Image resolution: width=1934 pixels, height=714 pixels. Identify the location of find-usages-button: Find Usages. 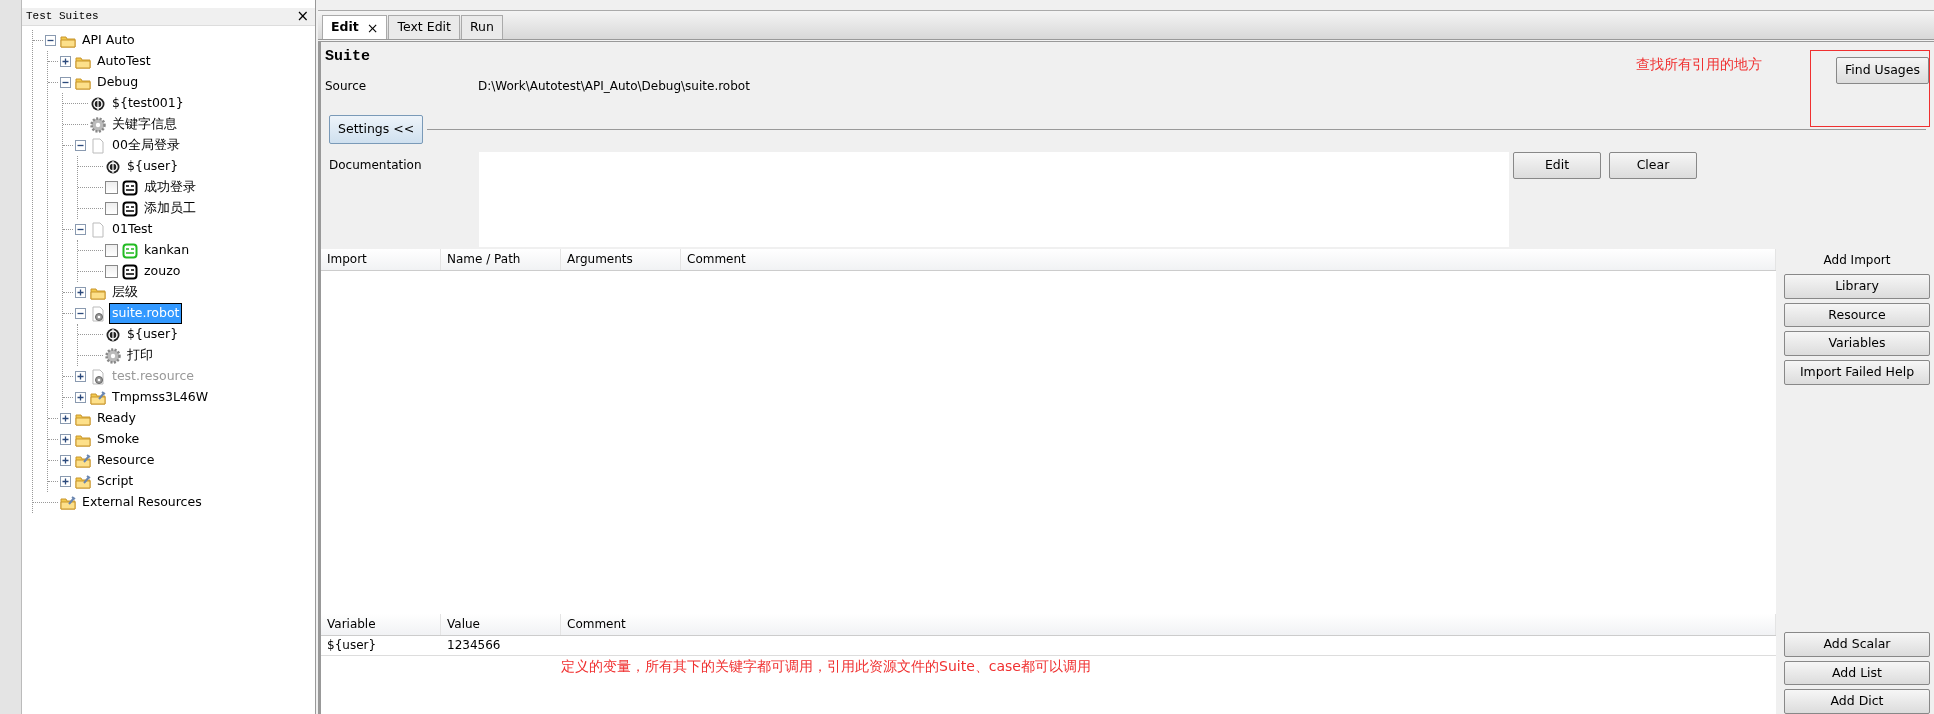
(1882, 70).